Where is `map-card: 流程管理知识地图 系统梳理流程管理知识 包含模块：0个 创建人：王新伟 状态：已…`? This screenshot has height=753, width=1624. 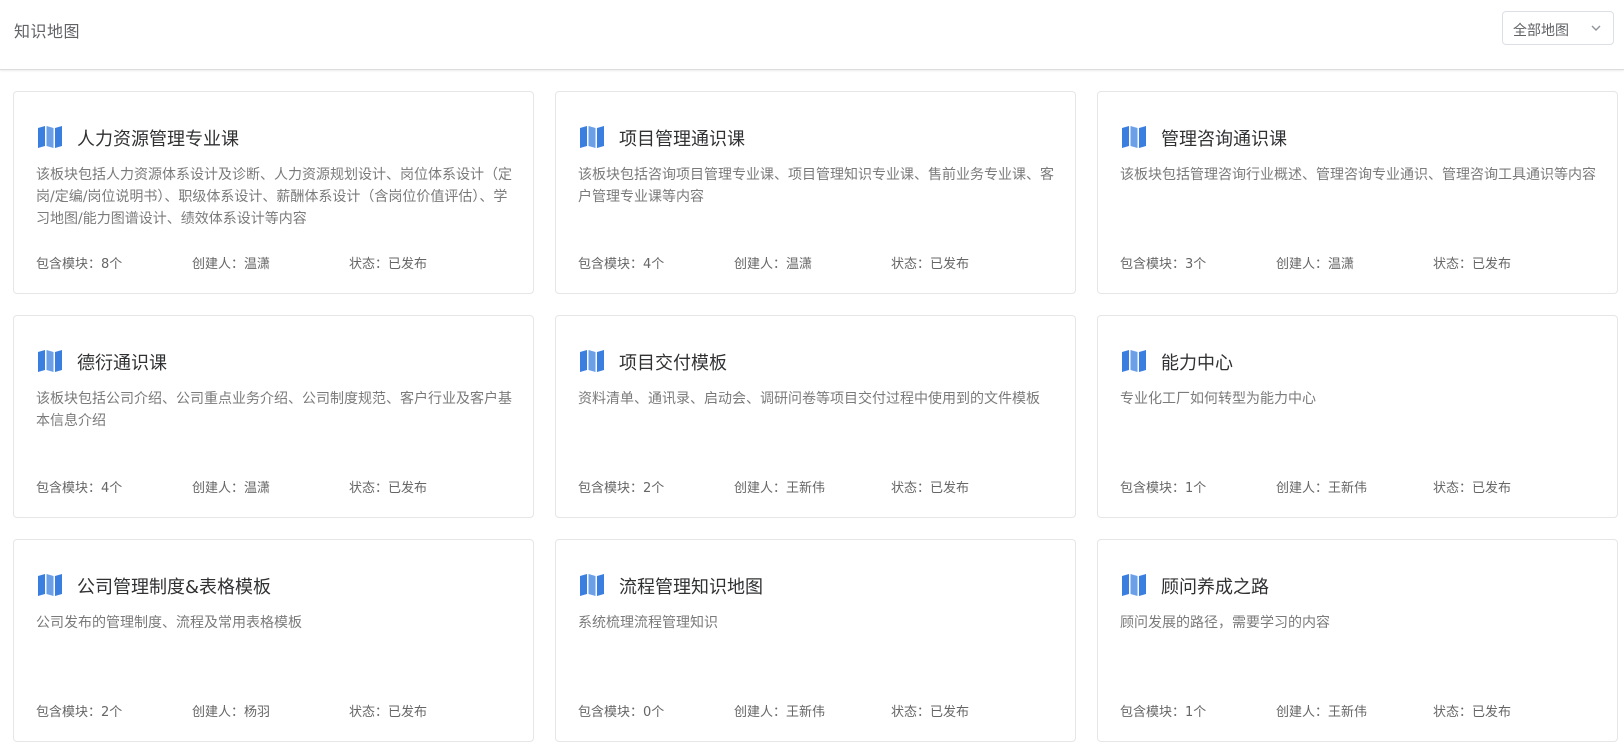
map-card: 流程管理知识地图 系统梳理流程管理知识 包含模块：0个 创建人：王新伟 状态：已… is located at coordinates (815, 640).